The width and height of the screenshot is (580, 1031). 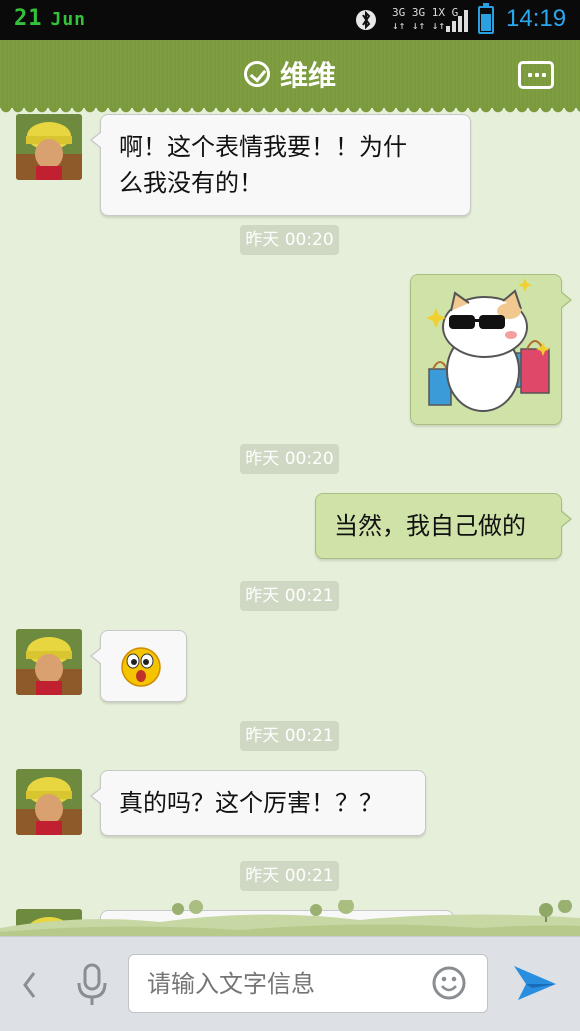 I want to click on send-button, so click(x=535, y=983).